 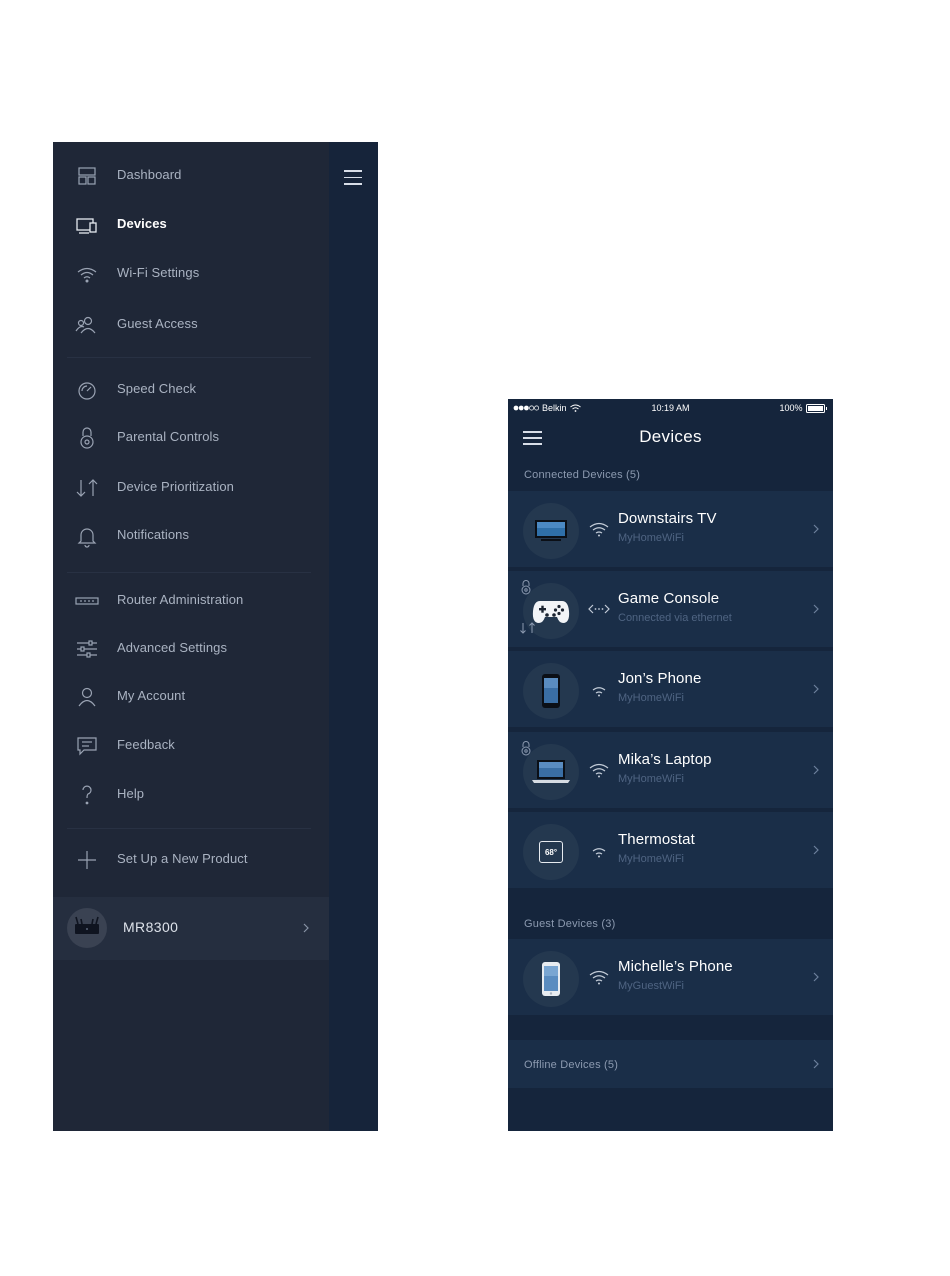 What do you see at coordinates (87, 536) in the screenshot?
I see `bell-icon` at bounding box center [87, 536].